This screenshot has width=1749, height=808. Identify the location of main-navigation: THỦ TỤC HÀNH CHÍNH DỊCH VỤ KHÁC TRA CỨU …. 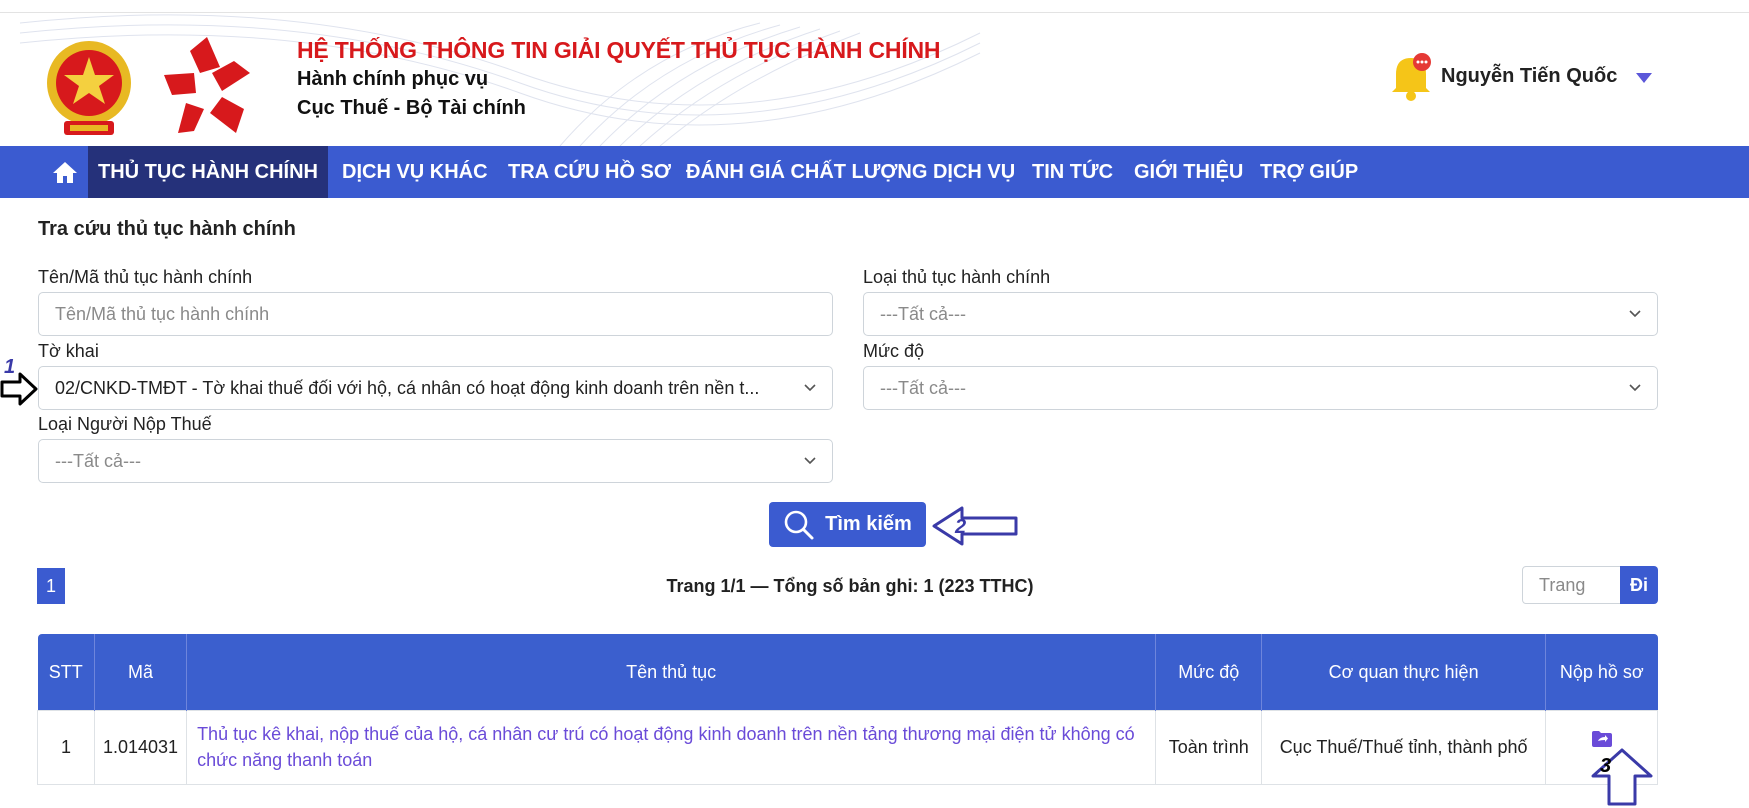
(874, 172).